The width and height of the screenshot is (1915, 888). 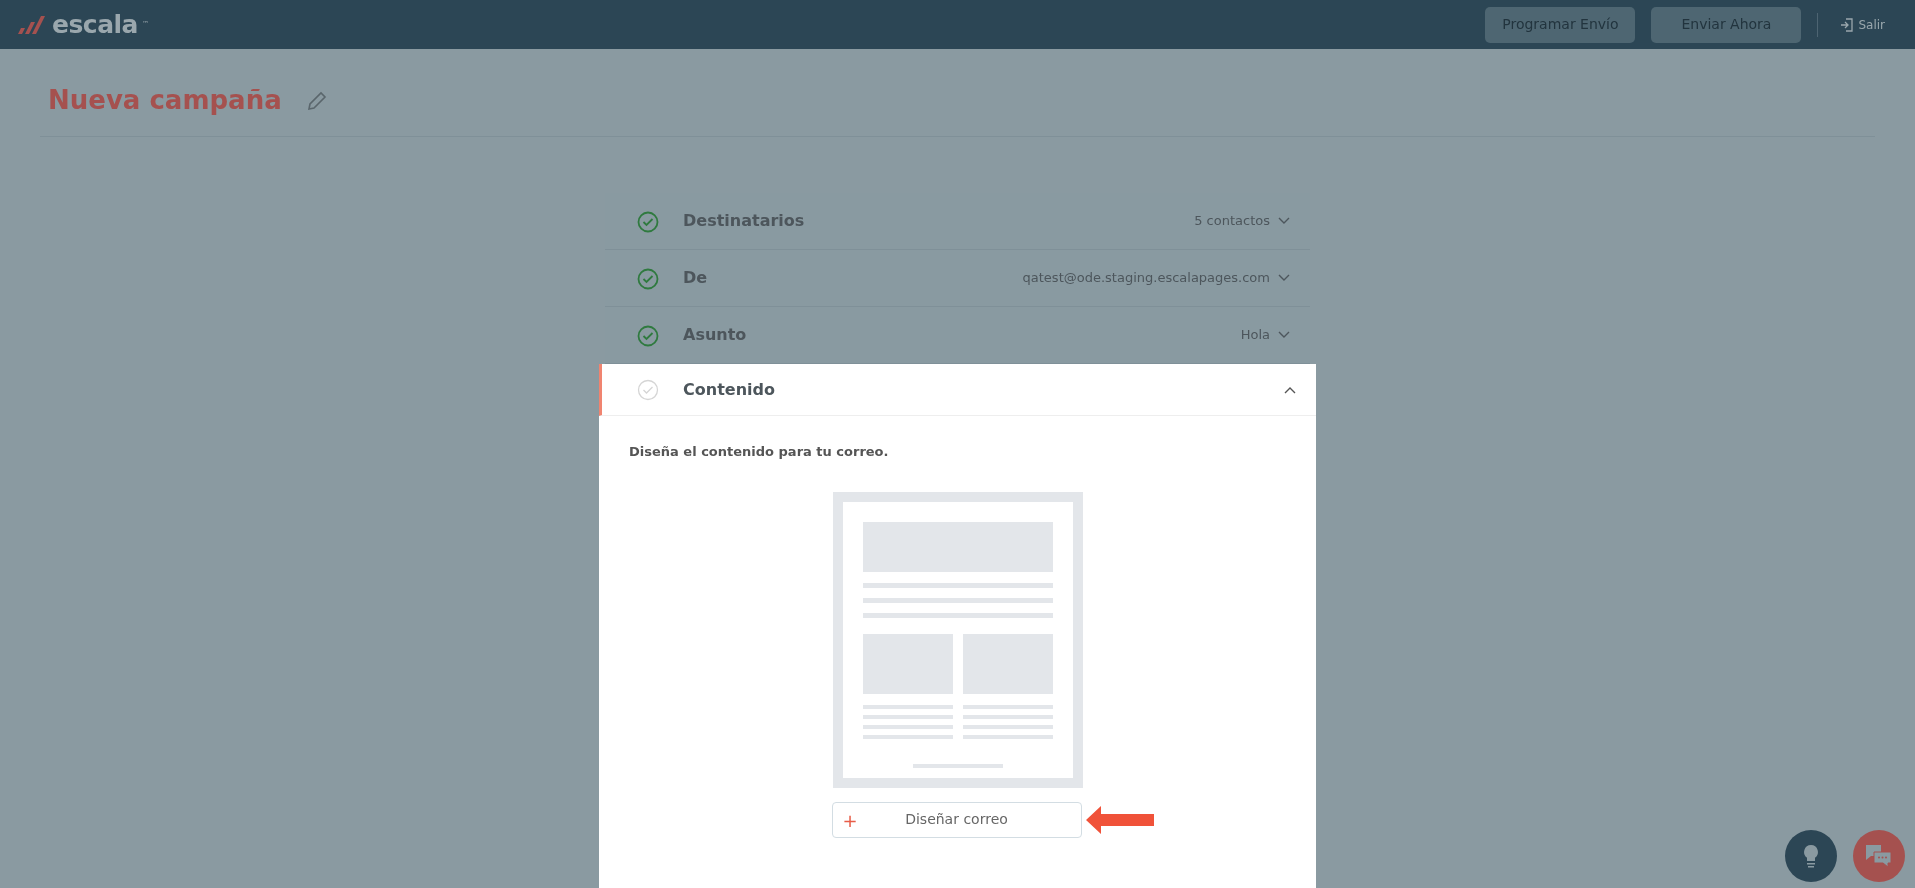 I want to click on section-title: Contenido, so click(x=729, y=389).